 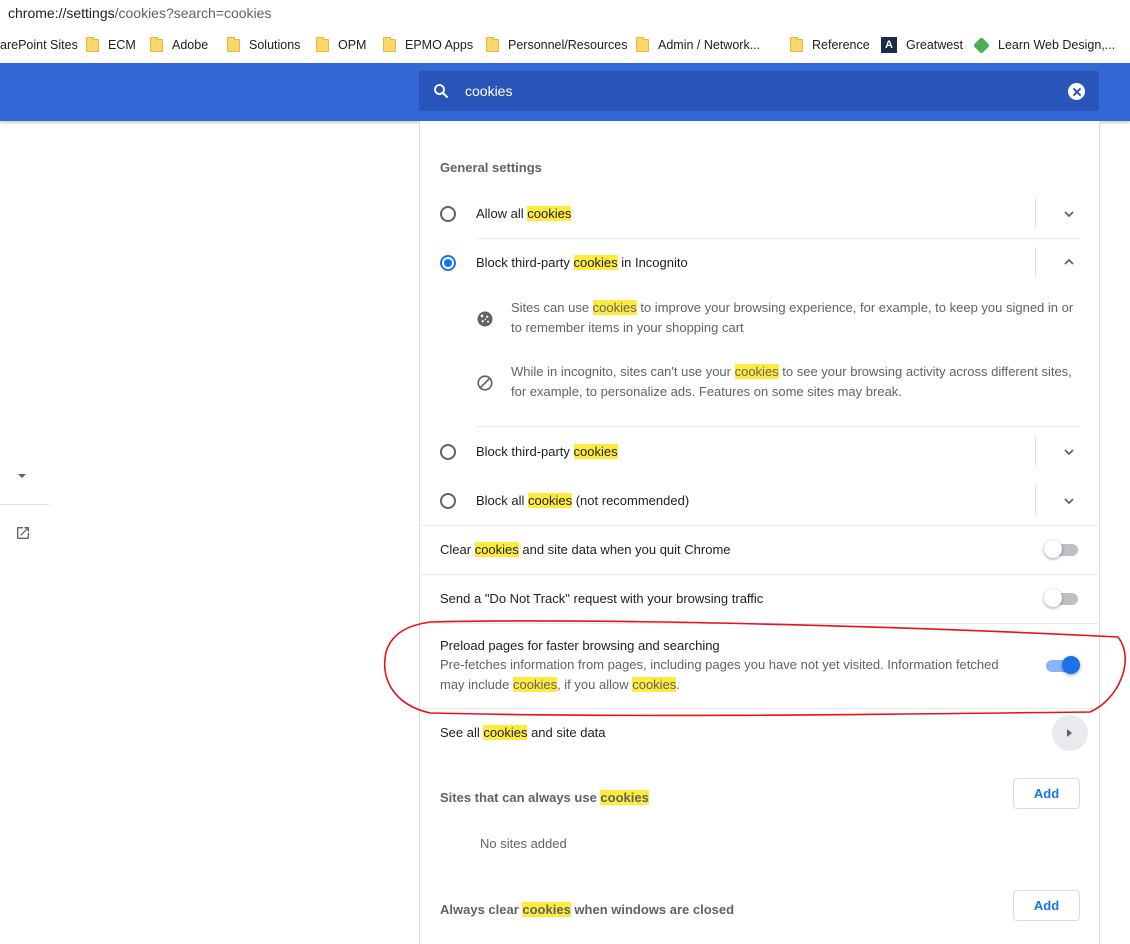 I want to click on preload-toggle, so click(x=1063, y=665).